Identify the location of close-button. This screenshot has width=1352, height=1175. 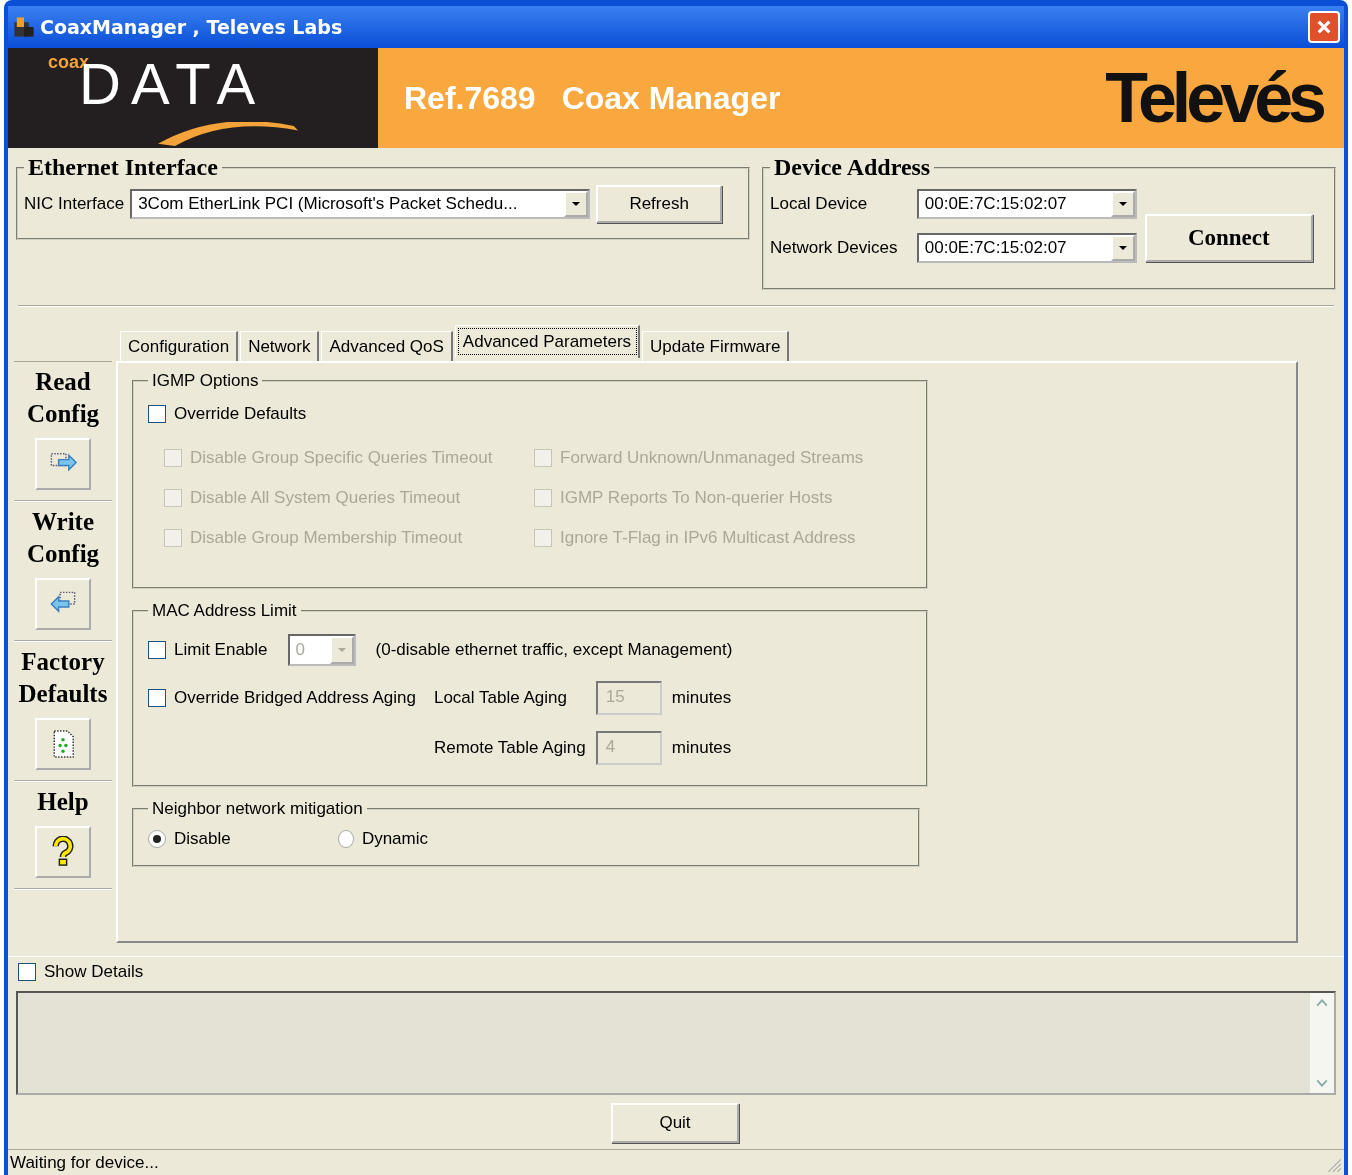
(1324, 27).